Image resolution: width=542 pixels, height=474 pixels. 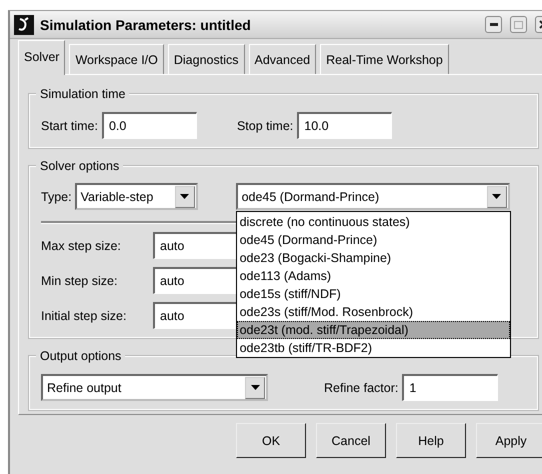 What do you see at coordinates (361, 387) in the screenshot?
I see `field-label: Refine factor:` at bounding box center [361, 387].